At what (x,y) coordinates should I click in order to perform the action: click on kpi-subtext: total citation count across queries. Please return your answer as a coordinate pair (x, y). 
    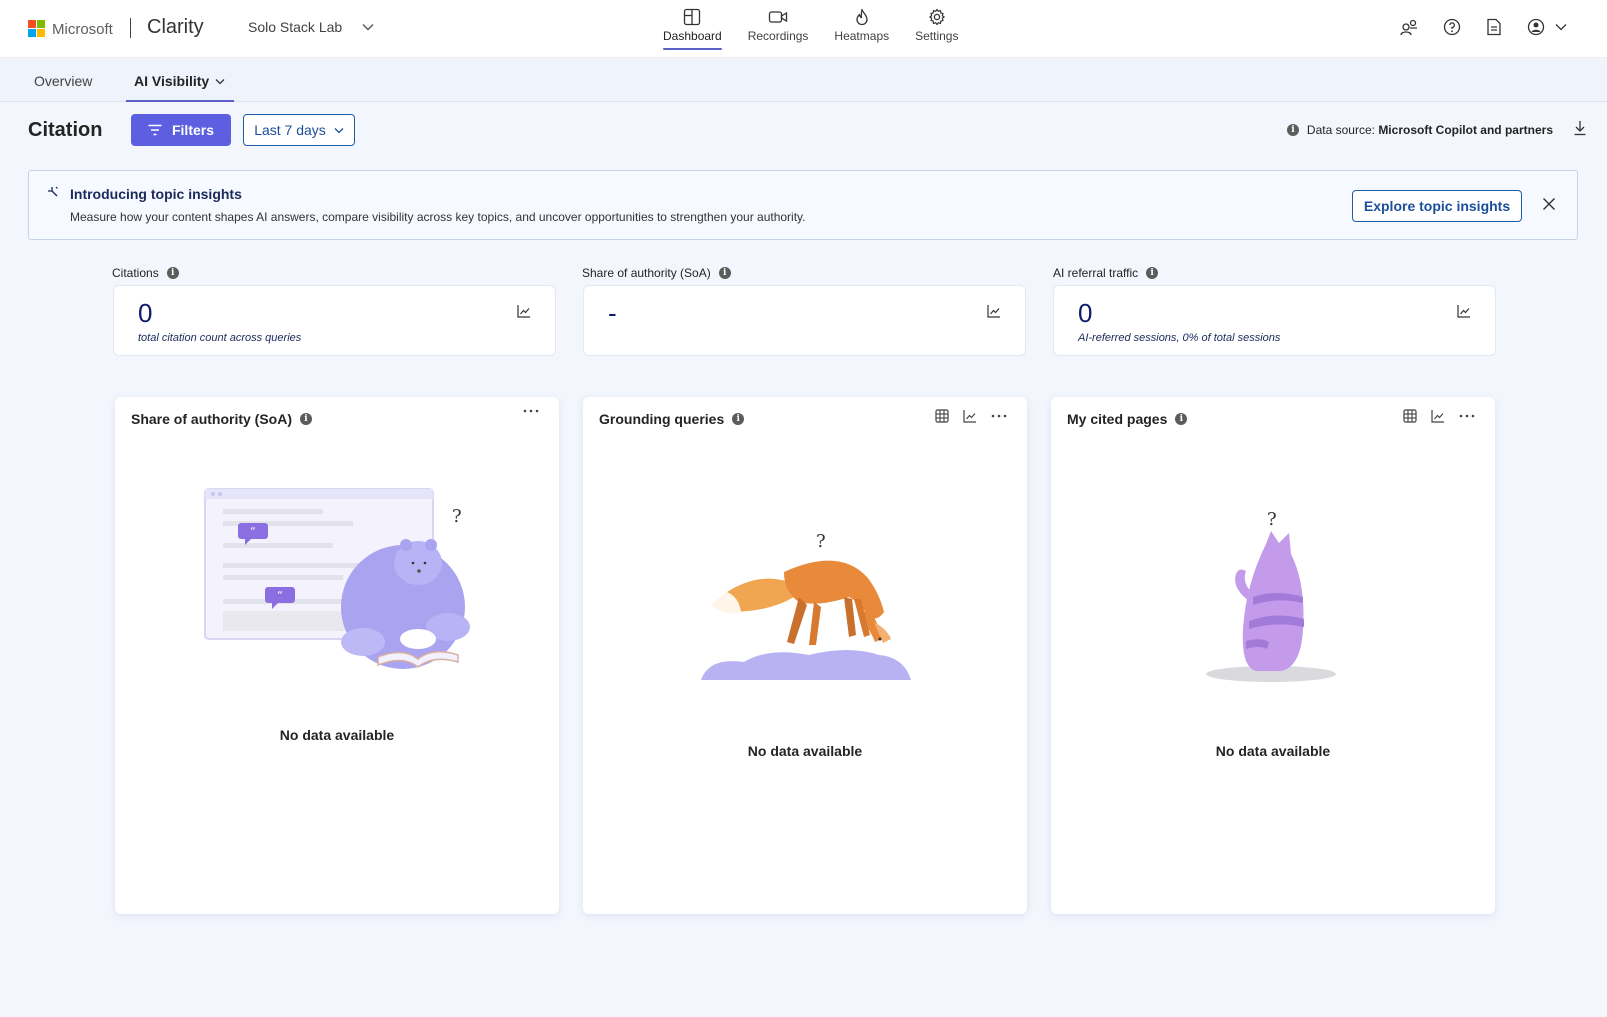
    Looking at the image, I should click on (220, 338).